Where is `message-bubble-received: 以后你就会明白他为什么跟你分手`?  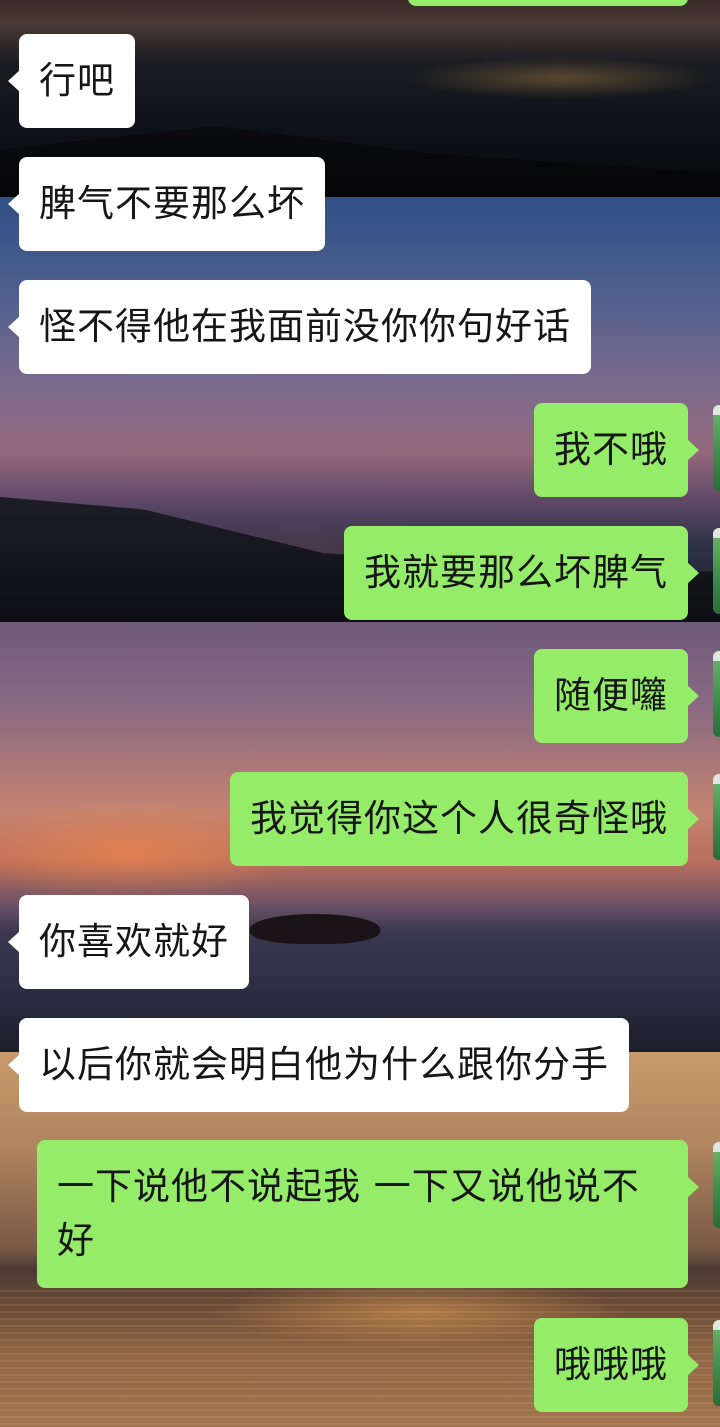
message-bubble-received: 以后你就会明白他为什么跟你分手 is located at coordinates (318, 1065).